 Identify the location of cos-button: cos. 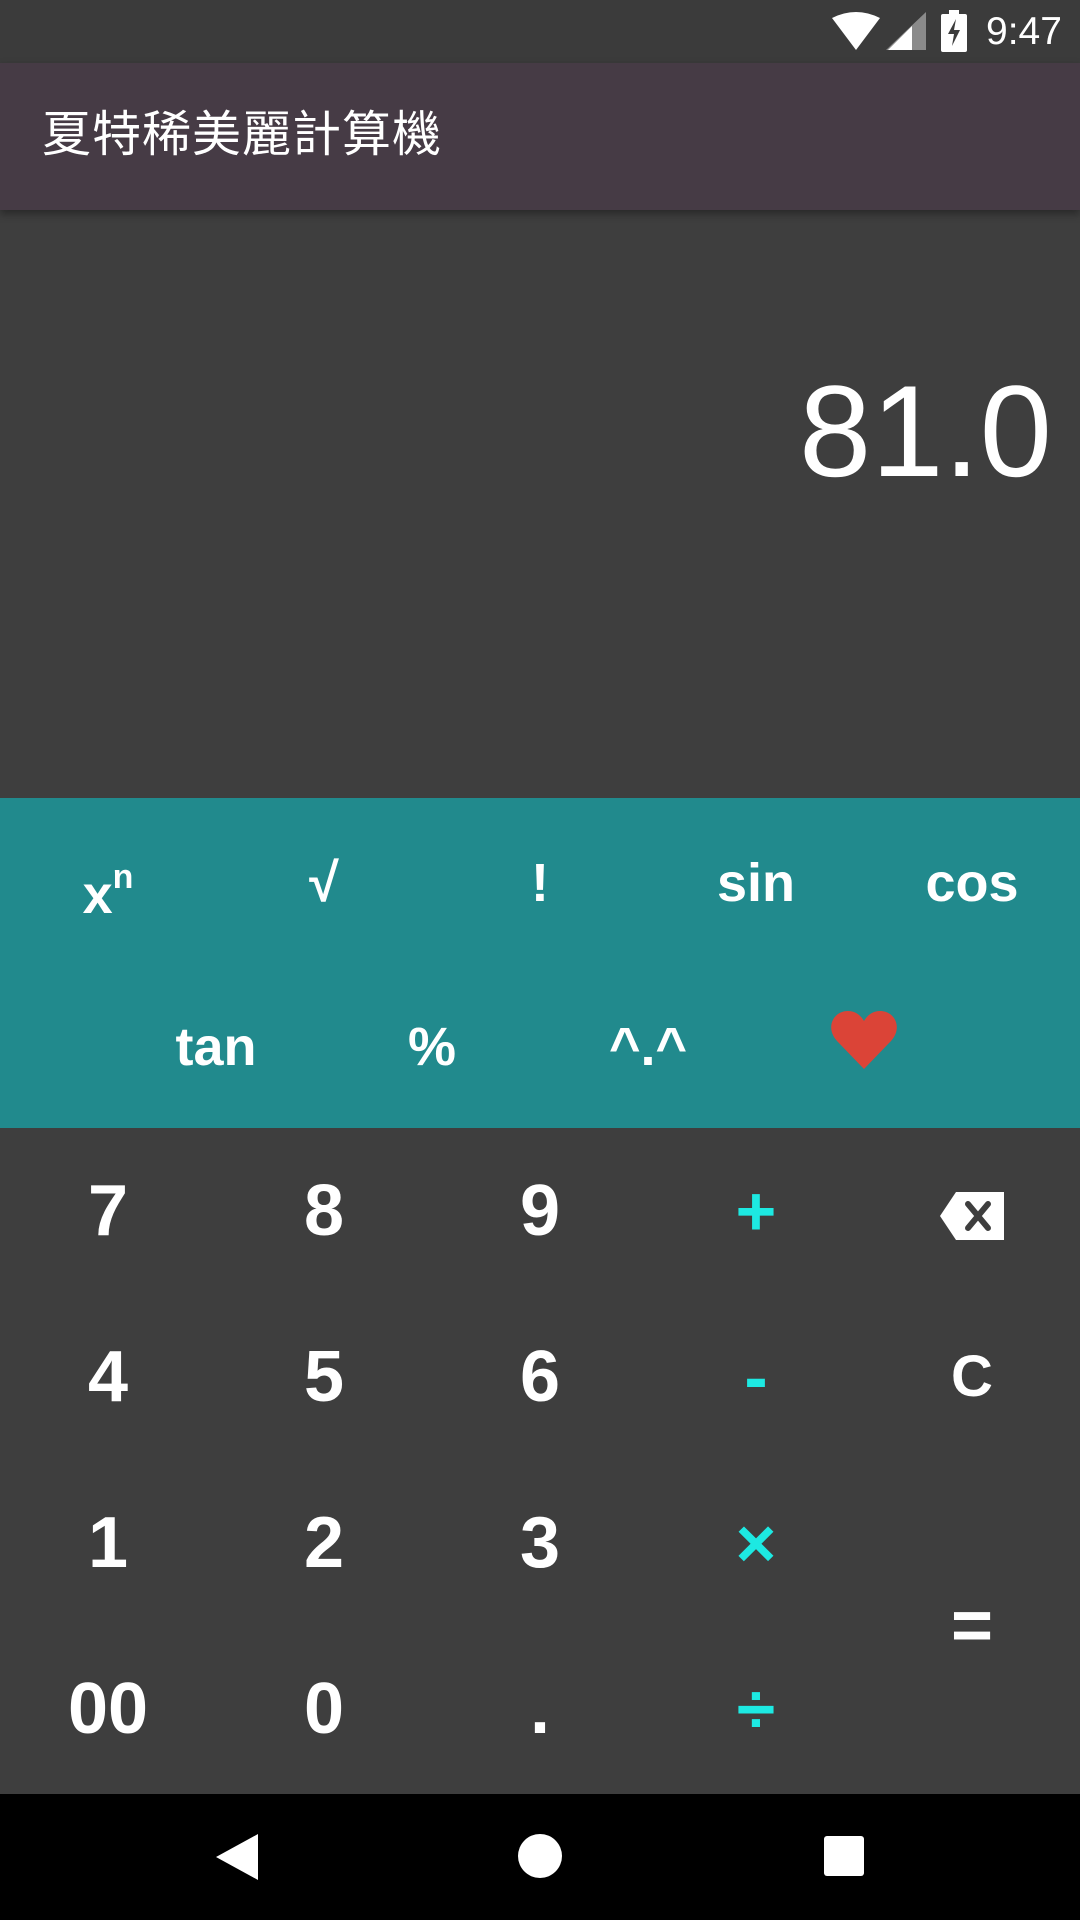
(972, 883).